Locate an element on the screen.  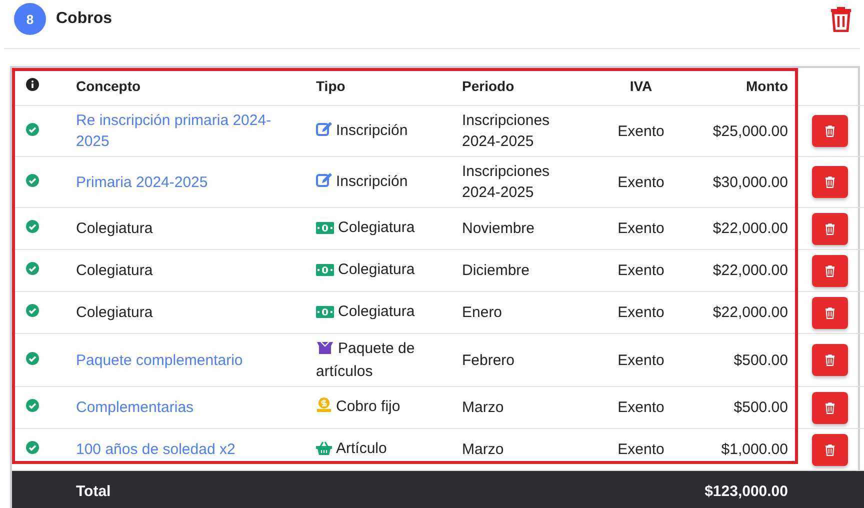
table-cell: Diciembre is located at coordinates (526, 271).